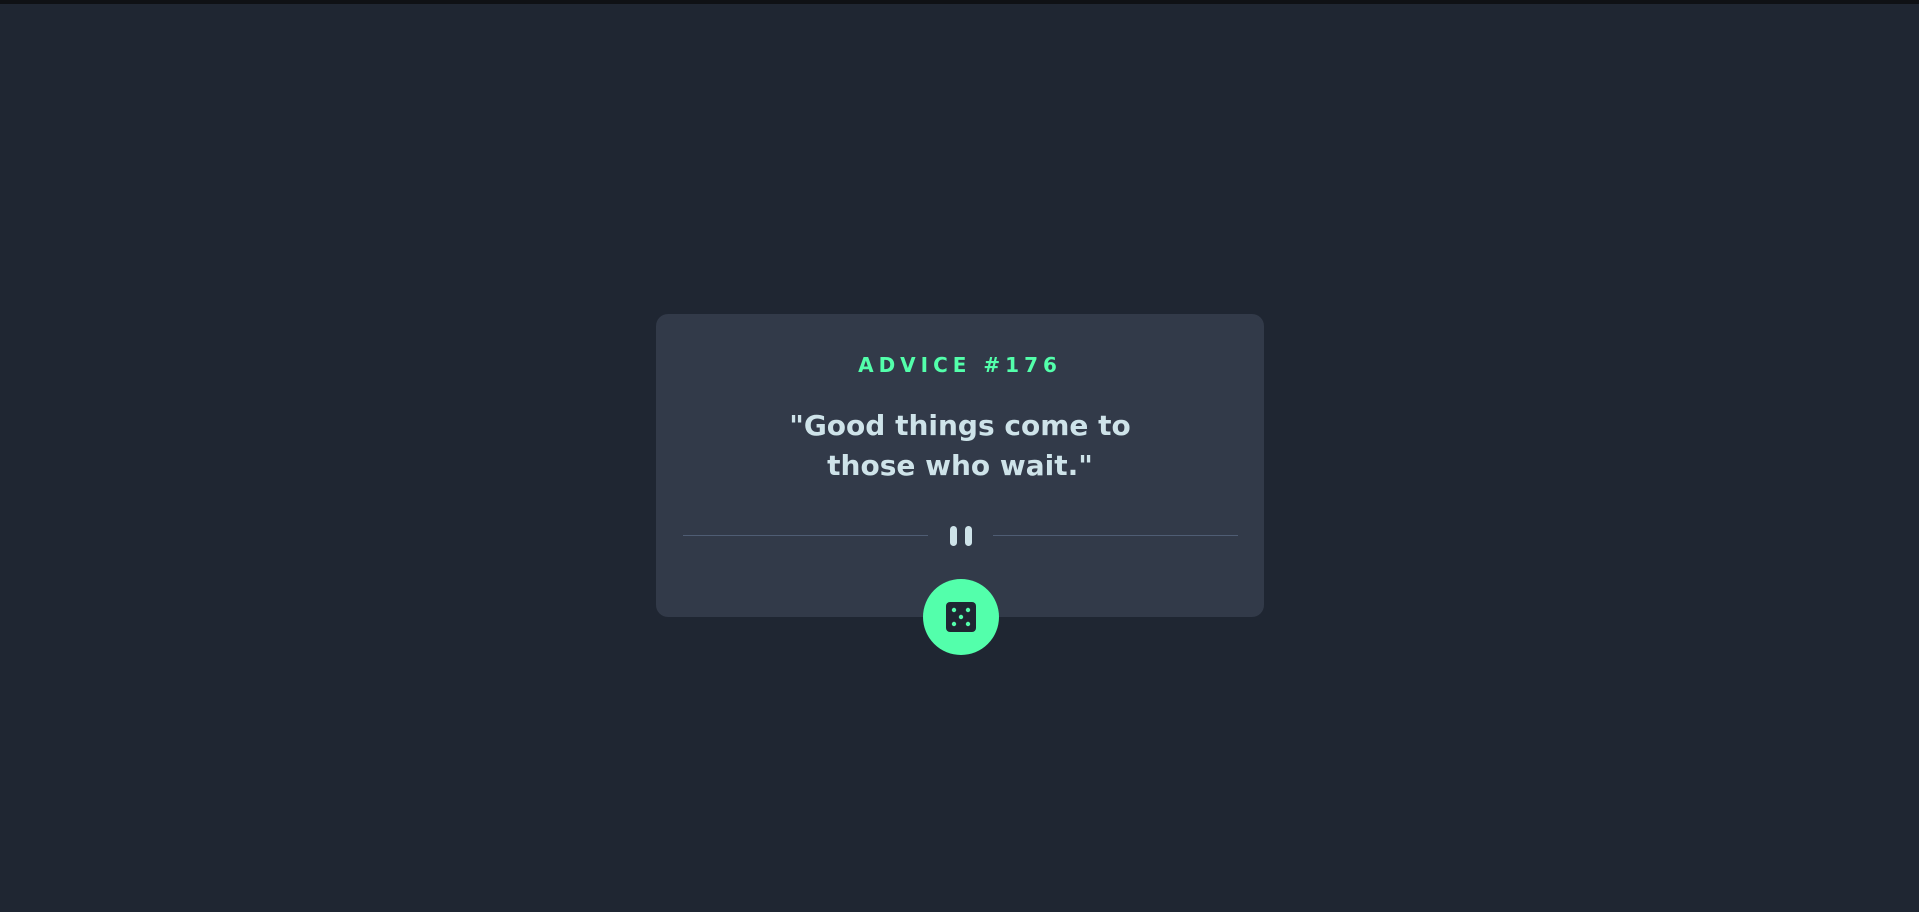  I want to click on dice-button, so click(961, 617).